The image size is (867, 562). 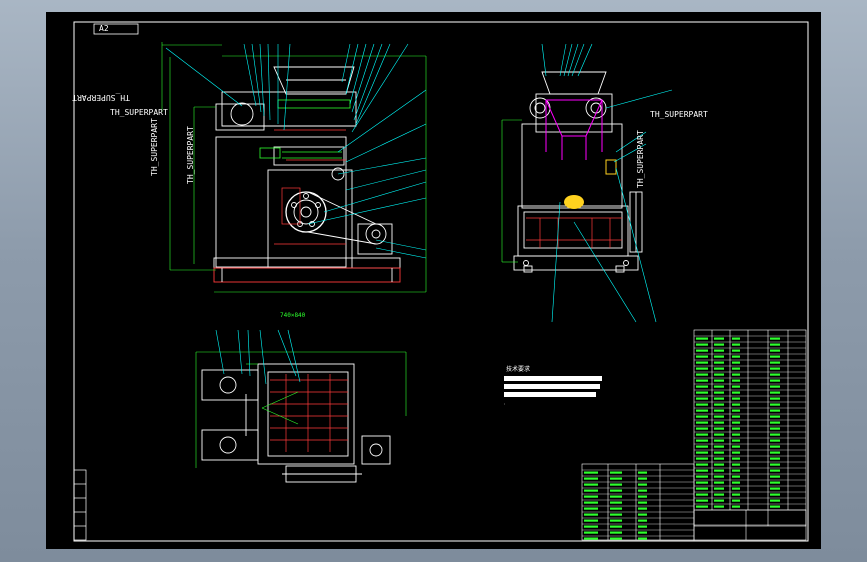 I want to click on revision-strip, so click(x=80, y=505).